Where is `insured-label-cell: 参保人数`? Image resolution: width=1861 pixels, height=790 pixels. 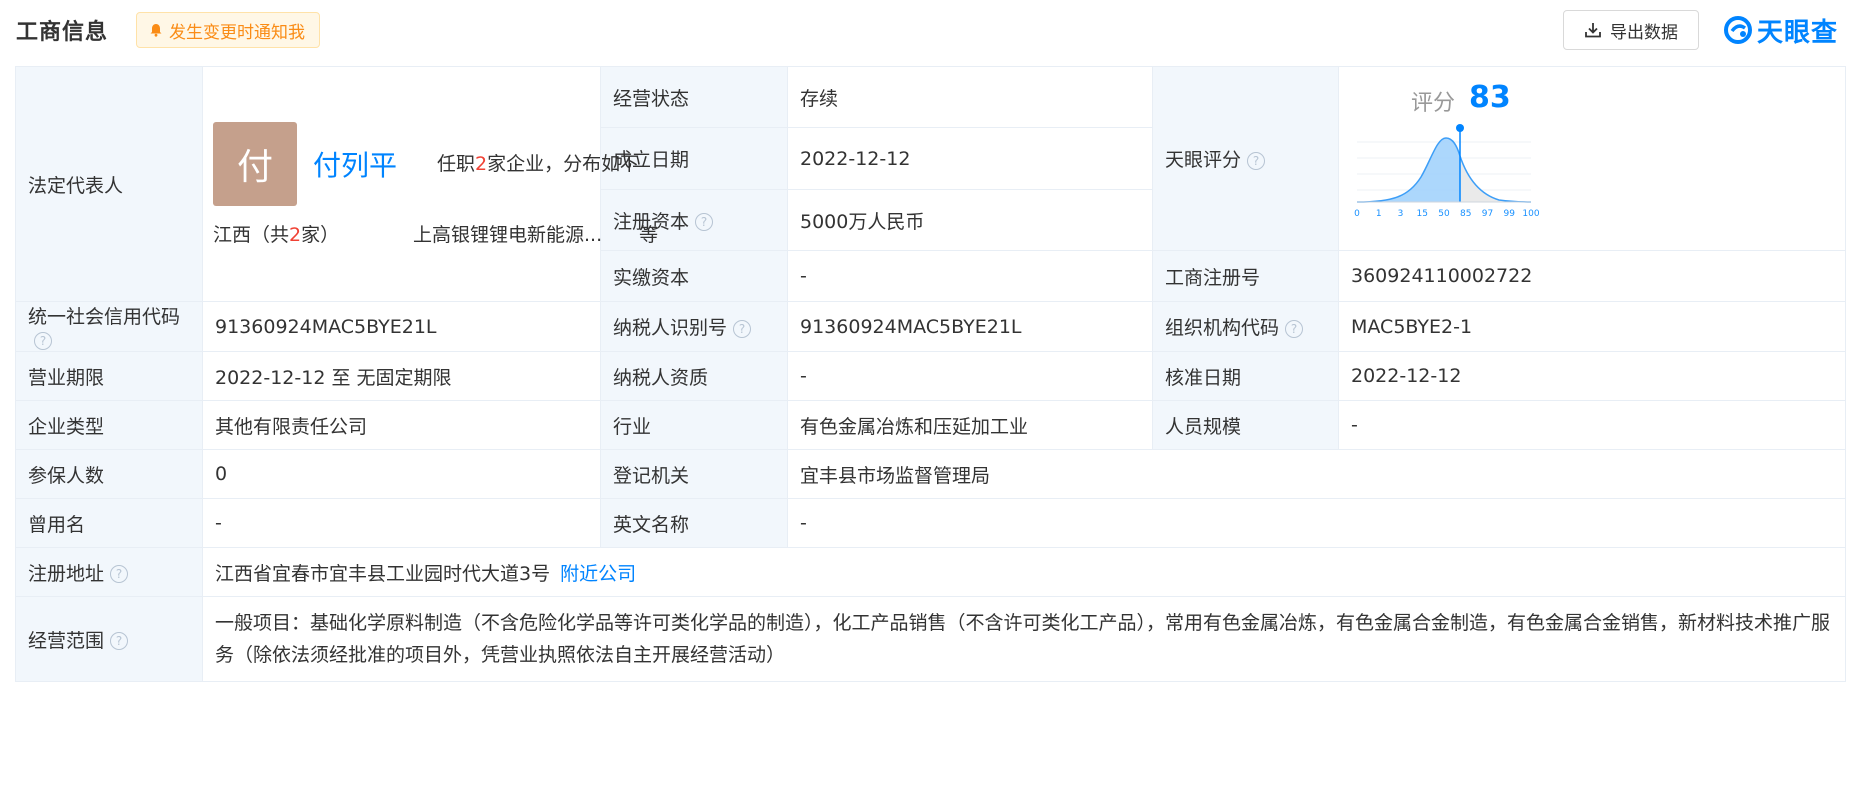 insured-label-cell: 参保人数 is located at coordinates (109, 474).